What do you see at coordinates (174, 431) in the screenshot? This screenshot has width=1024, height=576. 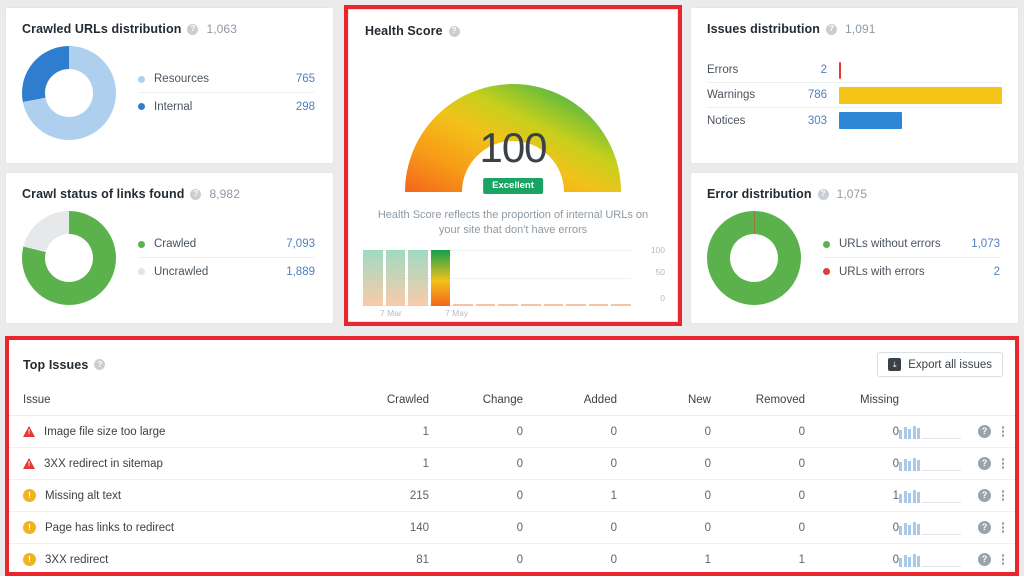 I see `issue-name-cell: Image file size too large` at bounding box center [174, 431].